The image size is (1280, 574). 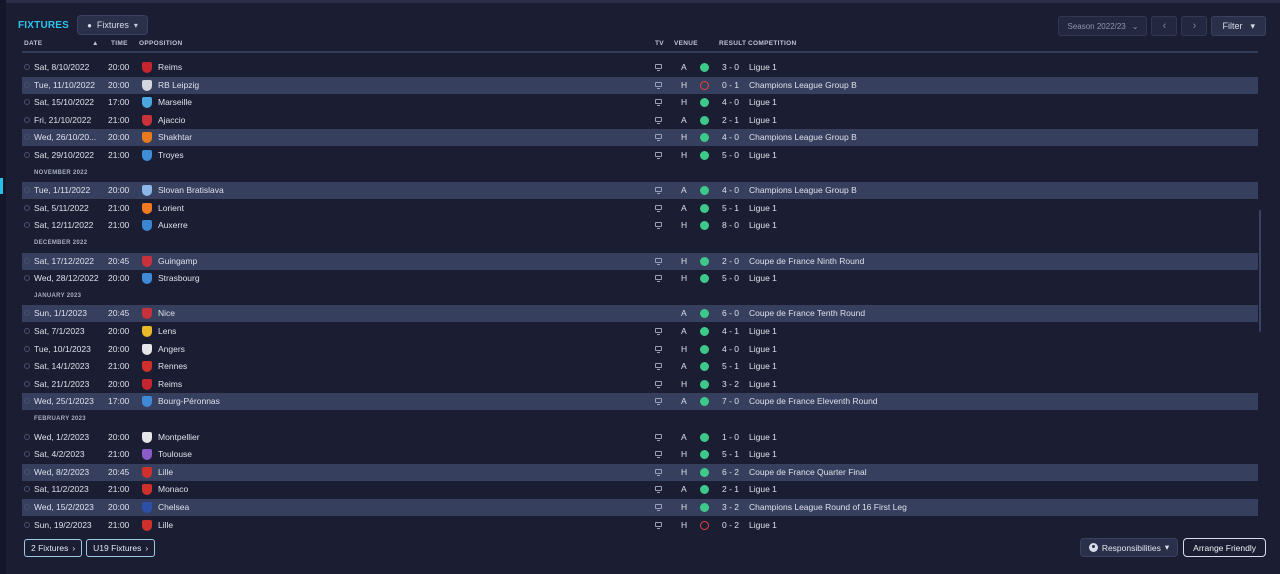 I want to click on filter-button: Filter ▾, so click(x=1238, y=26).